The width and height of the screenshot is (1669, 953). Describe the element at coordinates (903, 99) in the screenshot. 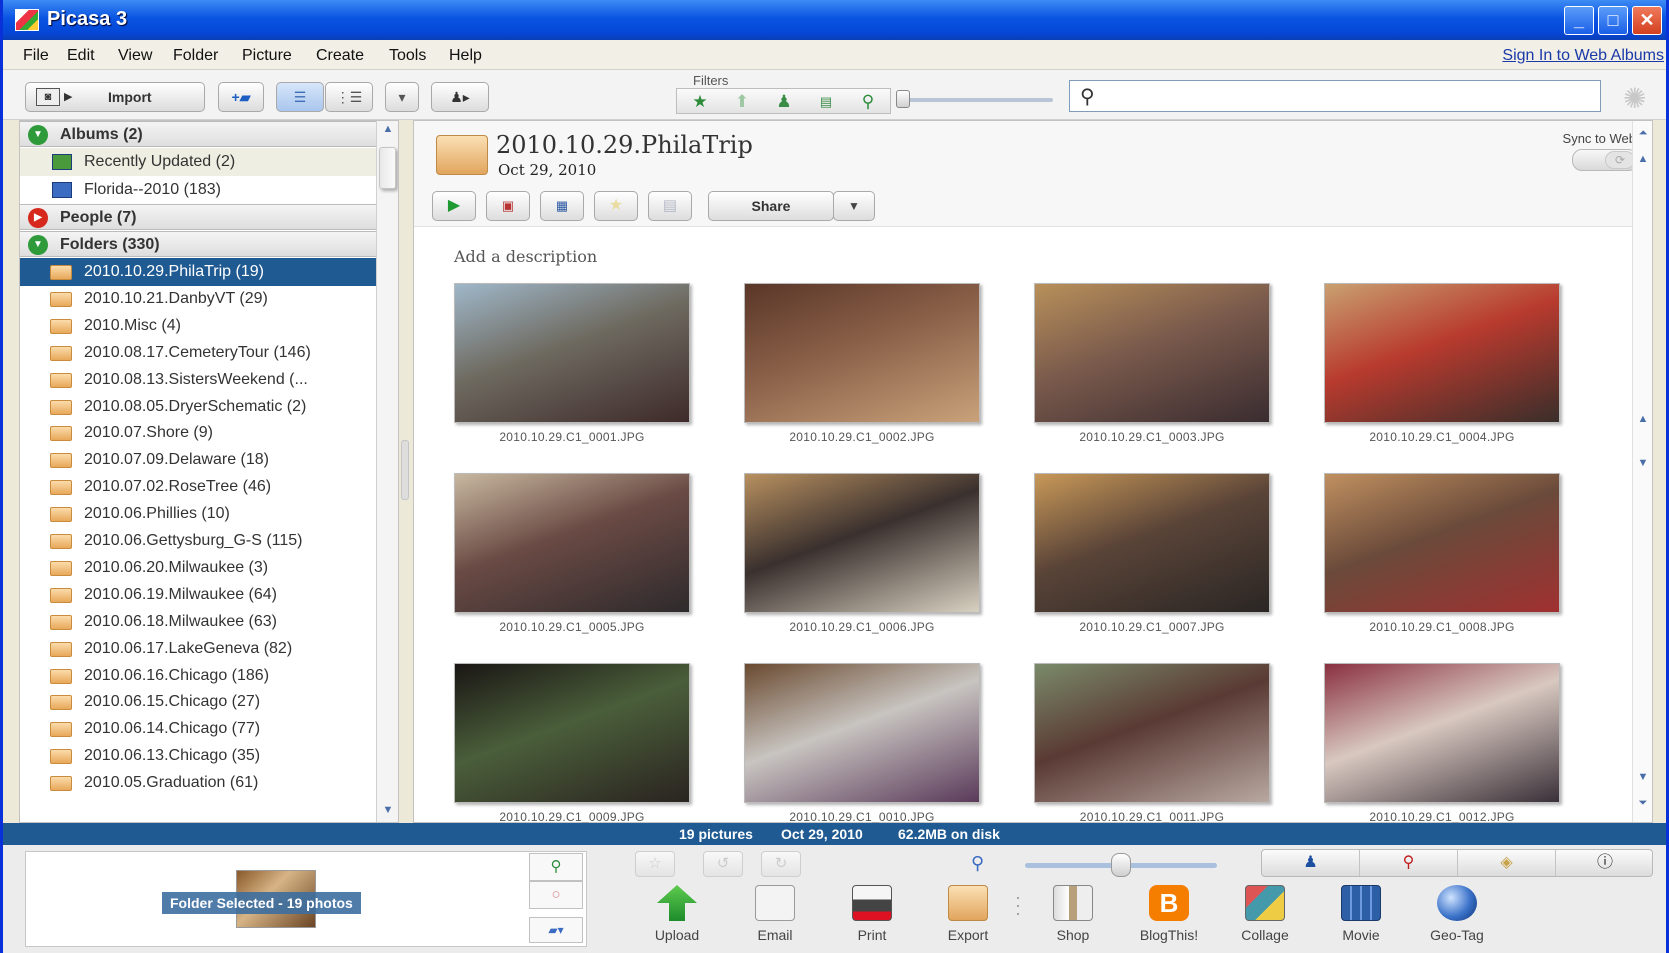

I see `filter-slider-handle` at that location.